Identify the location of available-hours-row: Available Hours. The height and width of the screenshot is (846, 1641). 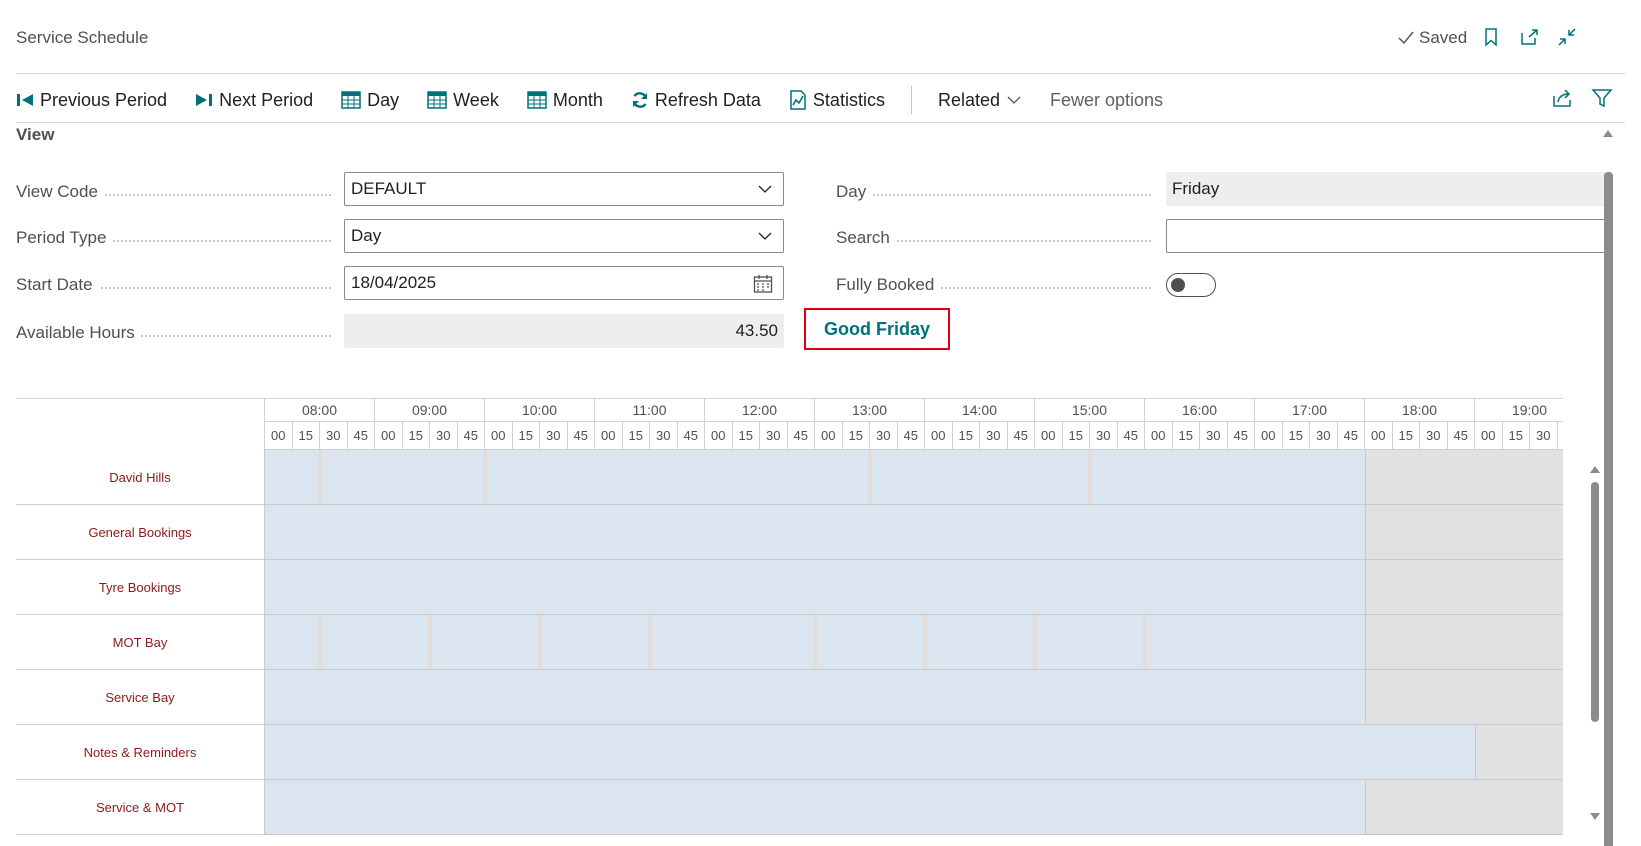
(173, 333).